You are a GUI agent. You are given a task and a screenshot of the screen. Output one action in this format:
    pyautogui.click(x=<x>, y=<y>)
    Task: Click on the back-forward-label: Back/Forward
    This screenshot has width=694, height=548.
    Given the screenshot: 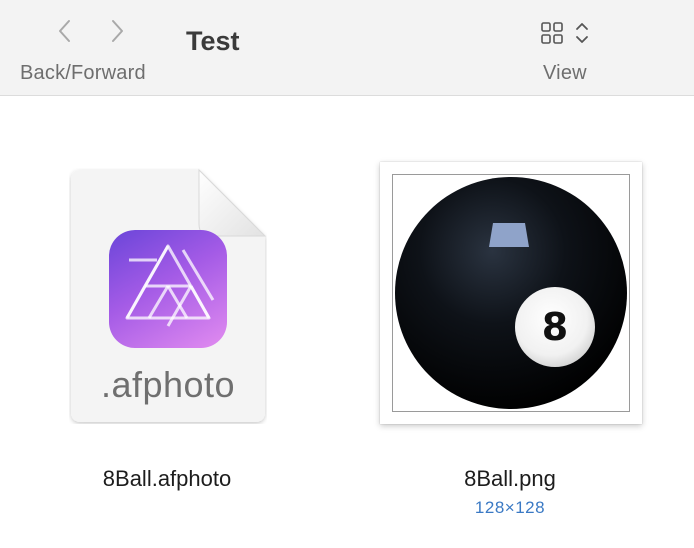 What is the action you would take?
    pyautogui.click(x=83, y=73)
    